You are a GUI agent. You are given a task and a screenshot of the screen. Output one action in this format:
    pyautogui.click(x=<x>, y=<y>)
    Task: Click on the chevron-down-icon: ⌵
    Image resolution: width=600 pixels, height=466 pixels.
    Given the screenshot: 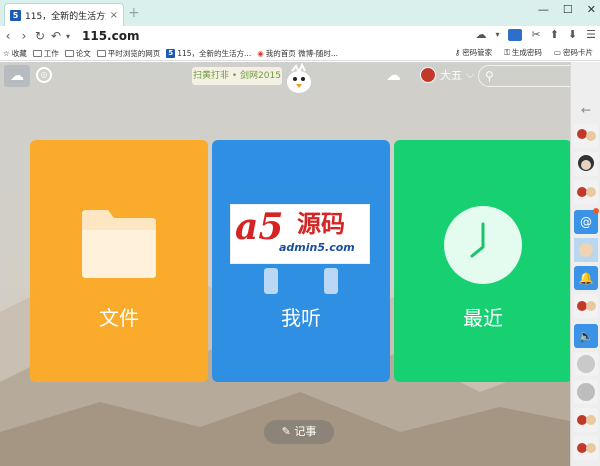 What is the action you would take?
    pyautogui.click(x=470, y=74)
    